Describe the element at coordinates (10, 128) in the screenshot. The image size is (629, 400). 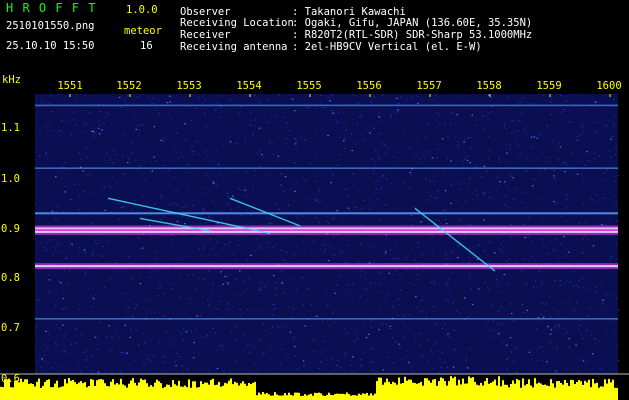
I see `y-tick-label: 1.1` at that location.